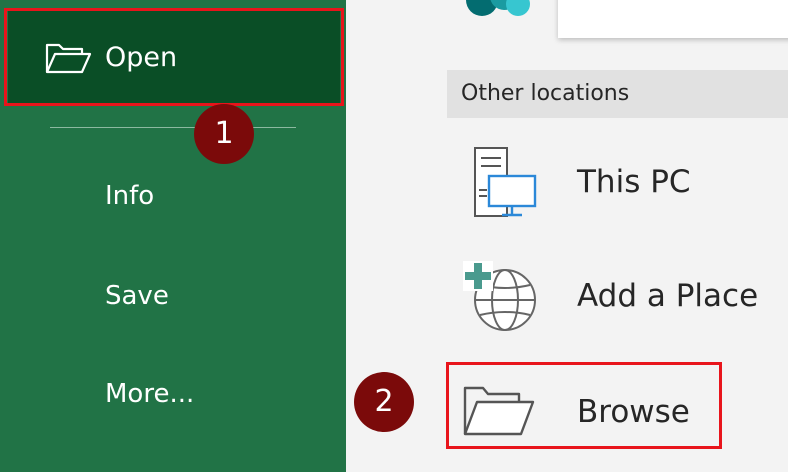 This screenshot has width=788, height=472. What do you see at coordinates (617, 94) in the screenshot?
I see `section-header-other-locations: Other locations` at bounding box center [617, 94].